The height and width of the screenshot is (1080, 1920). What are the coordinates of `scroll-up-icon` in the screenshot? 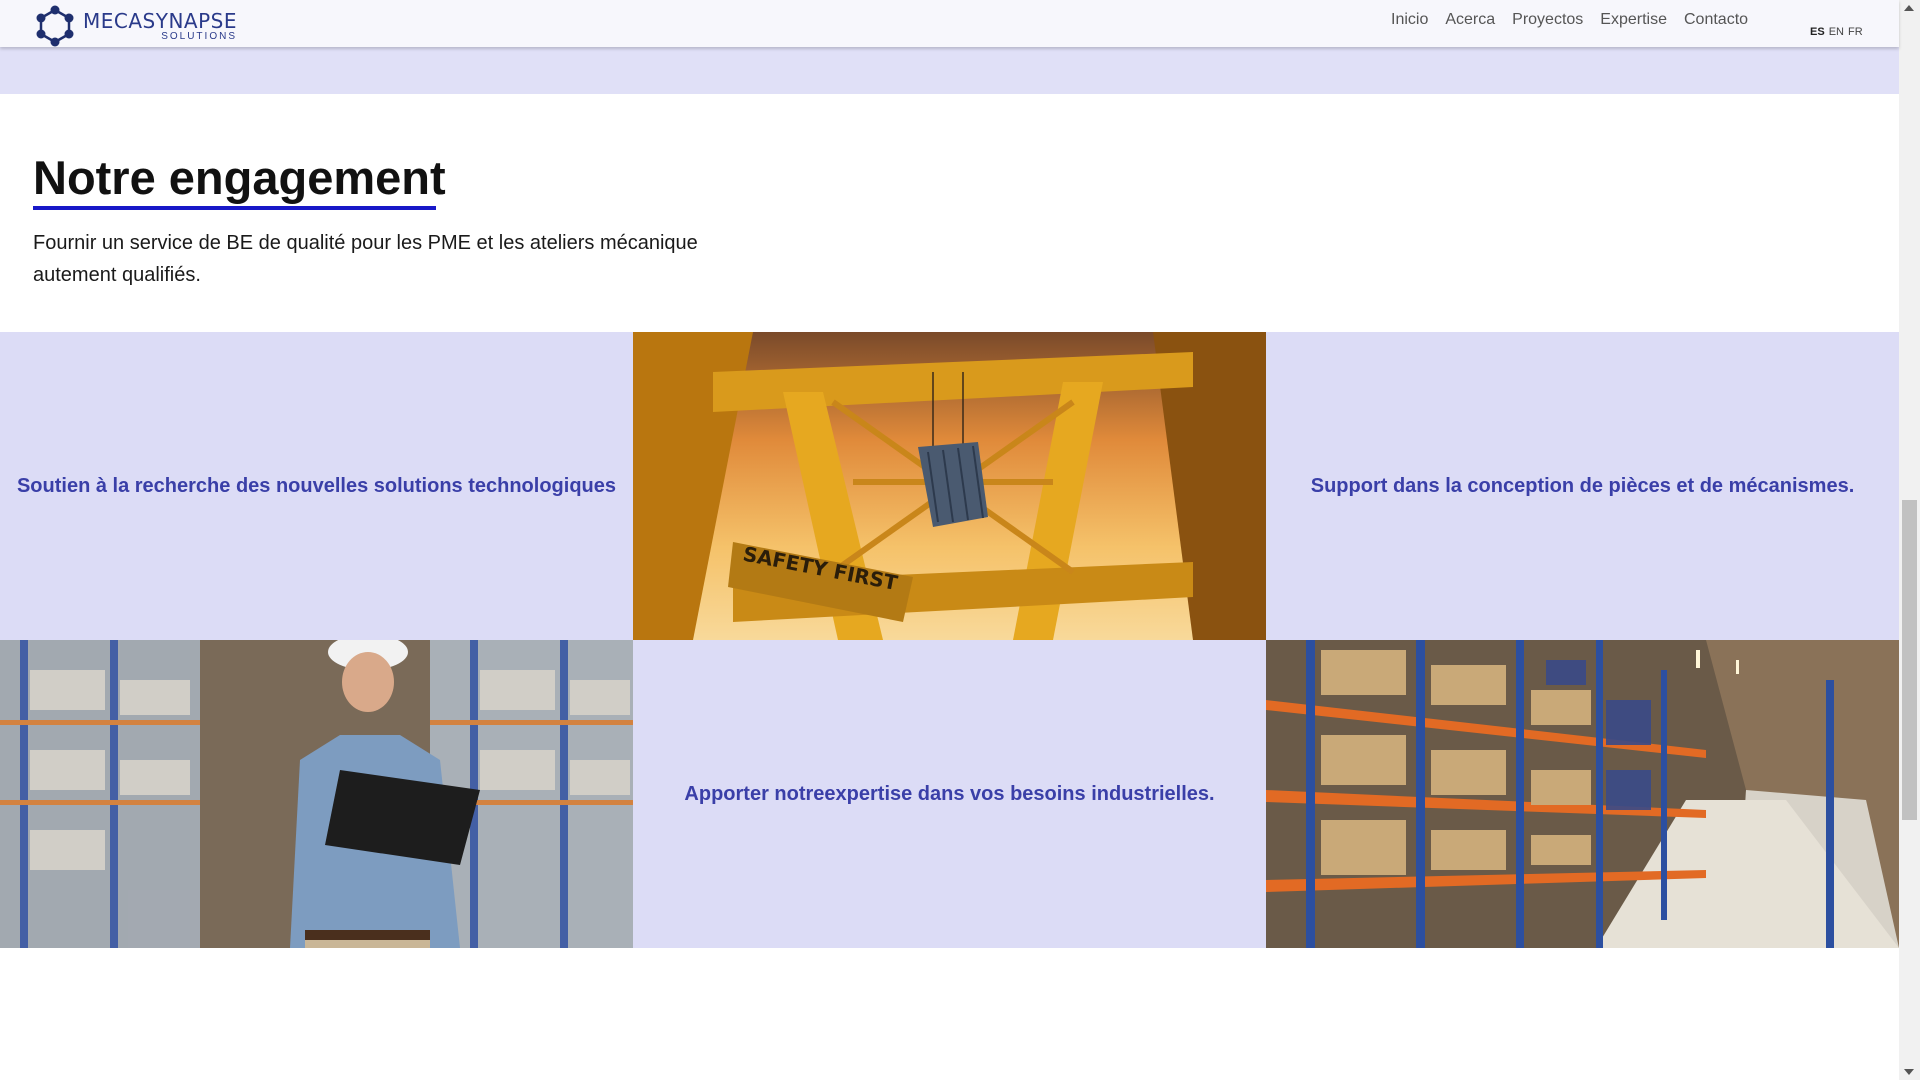 It's located at (1909, 8).